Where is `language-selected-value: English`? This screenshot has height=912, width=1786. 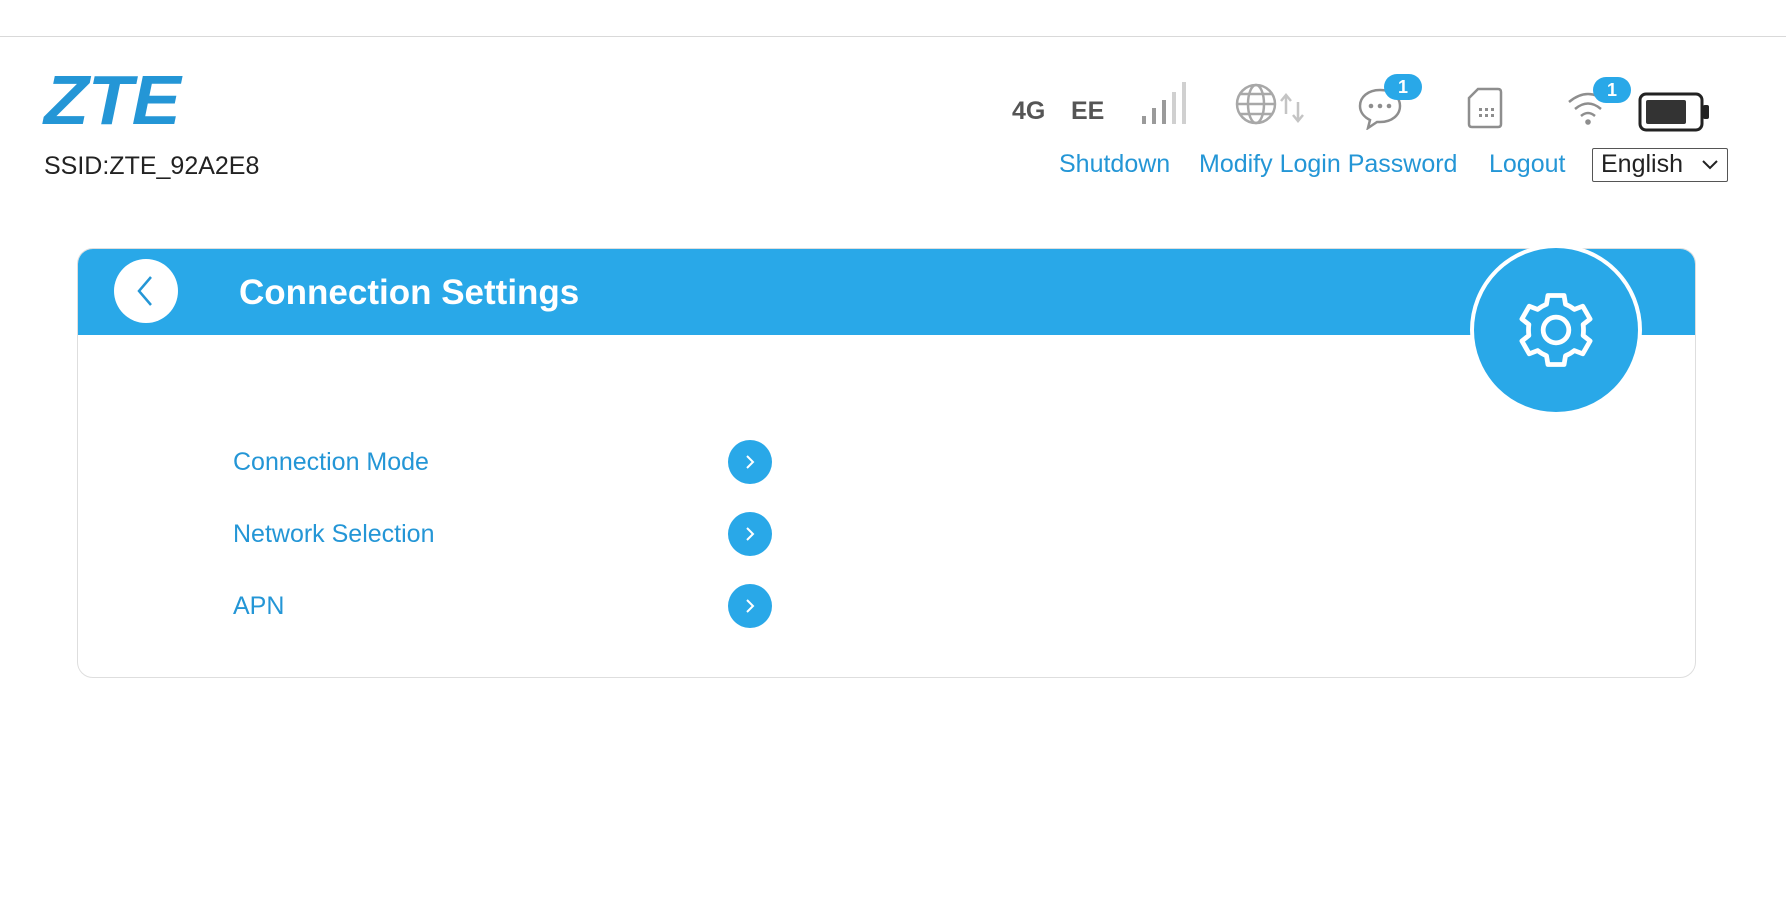
language-selected-value: English is located at coordinates (1642, 164).